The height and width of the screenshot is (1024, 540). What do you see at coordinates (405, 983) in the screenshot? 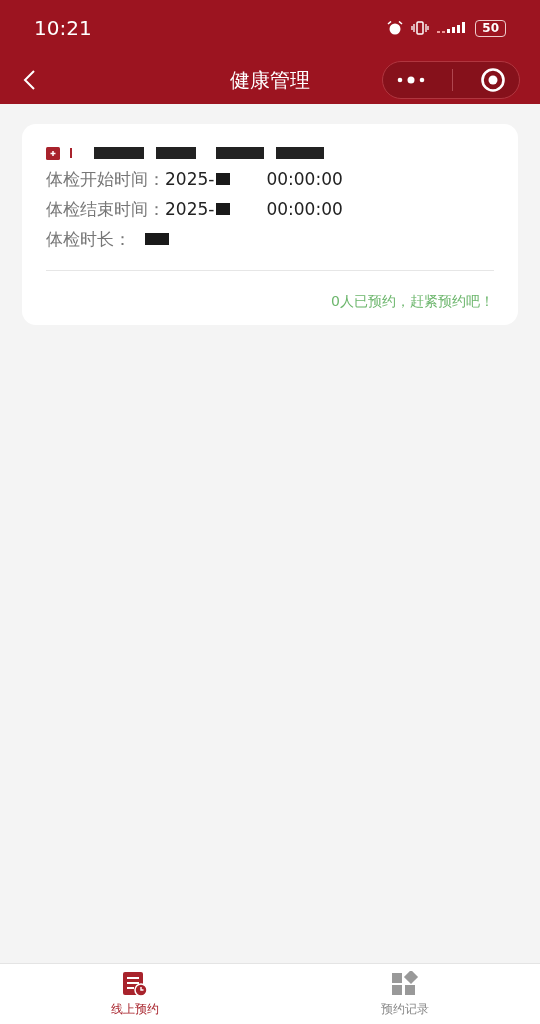
I see `grid-icon` at bounding box center [405, 983].